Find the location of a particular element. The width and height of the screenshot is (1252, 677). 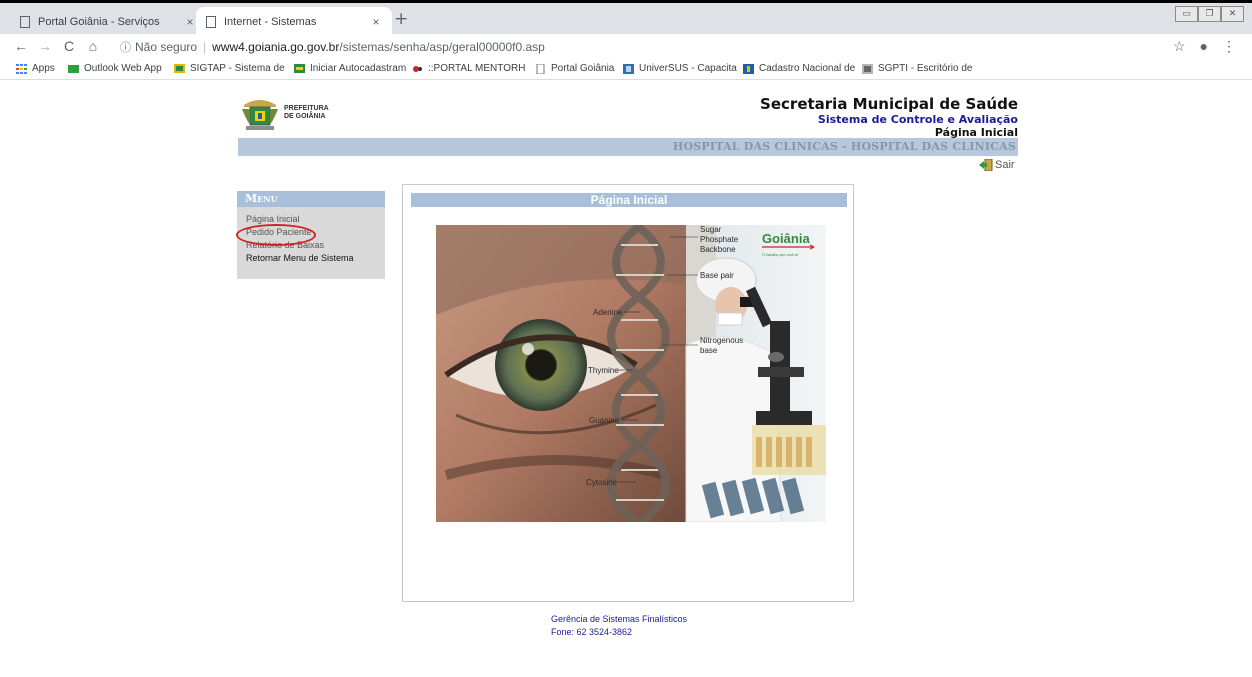

brand-goiania: Goiânia is located at coordinates (786, 238).